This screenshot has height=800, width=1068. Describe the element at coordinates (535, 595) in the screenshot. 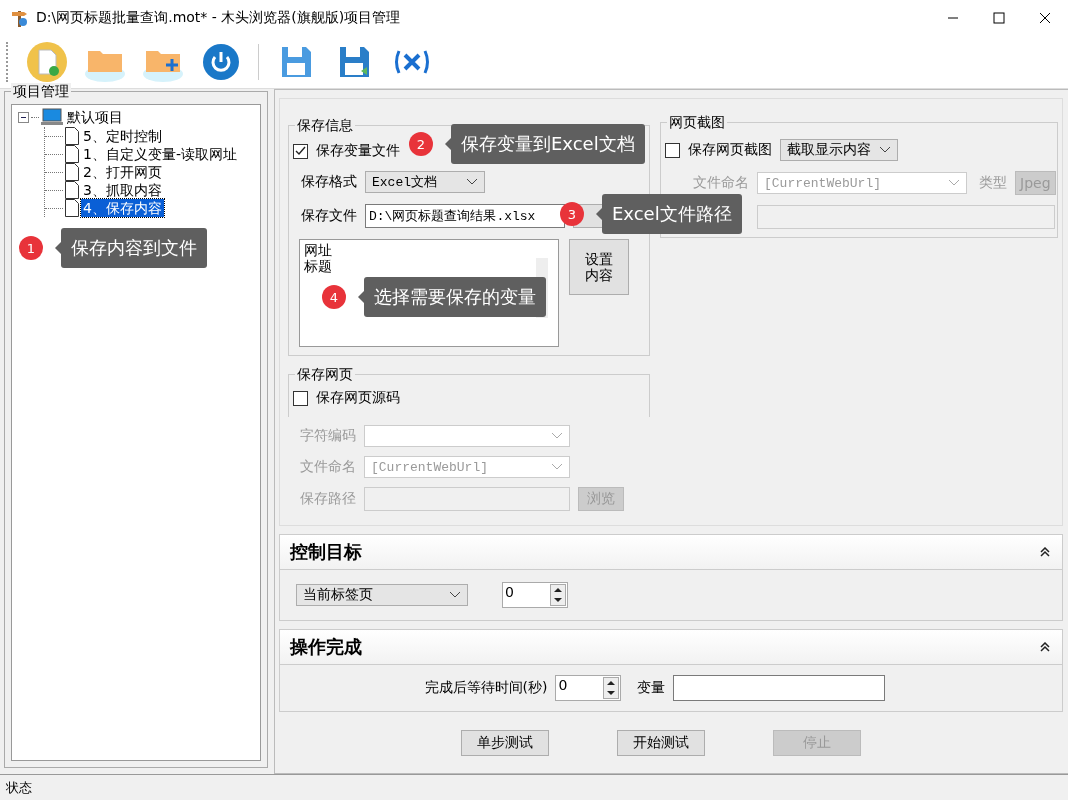

I see `index-spinbox: 0` at that location.